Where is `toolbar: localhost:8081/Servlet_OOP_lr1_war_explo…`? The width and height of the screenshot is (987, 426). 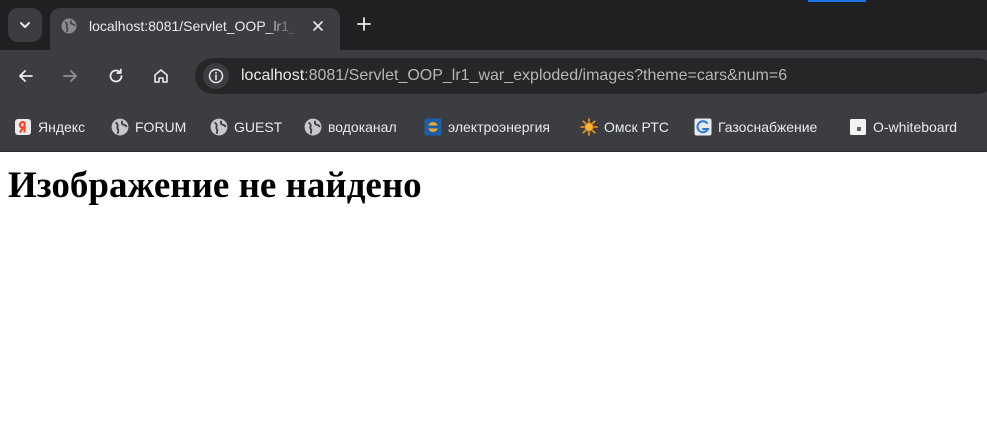
toolbar: localhost:8081/Servlet_OOP_lr1_war_explo… is located at coordinates (493, 75).